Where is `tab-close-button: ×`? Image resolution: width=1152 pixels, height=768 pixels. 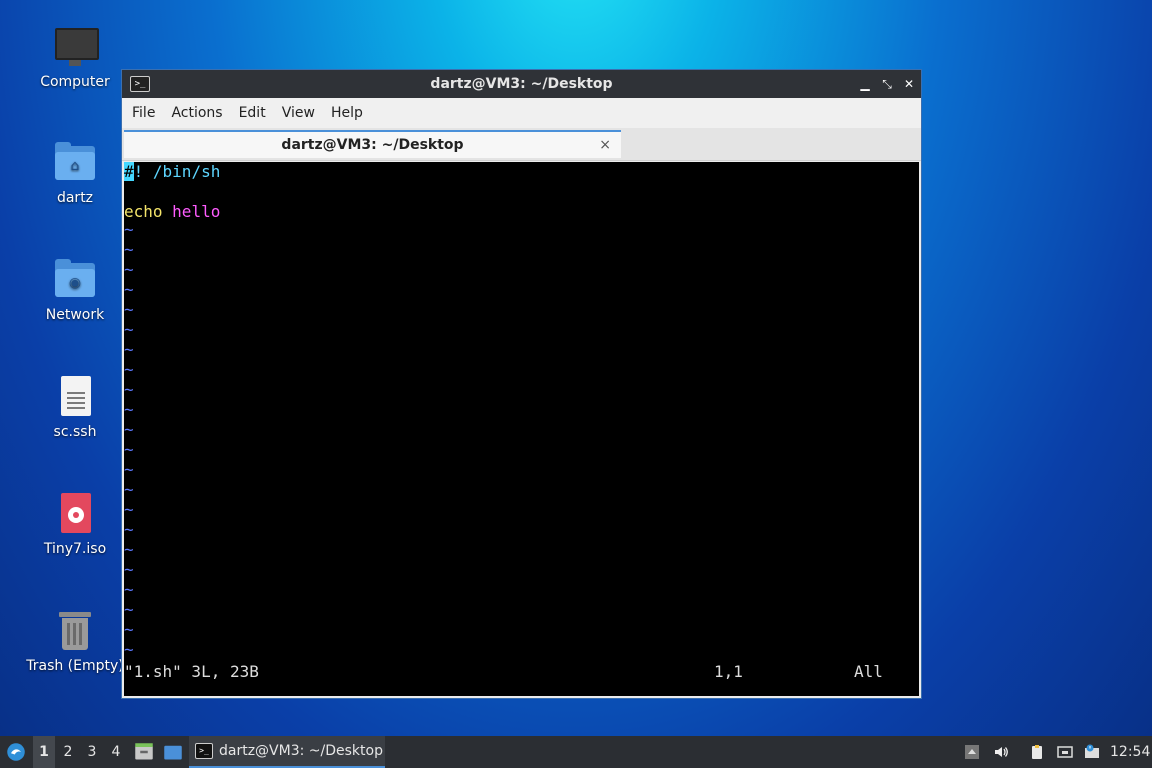
tab-close-button: × is located at coordinates (605, 145).